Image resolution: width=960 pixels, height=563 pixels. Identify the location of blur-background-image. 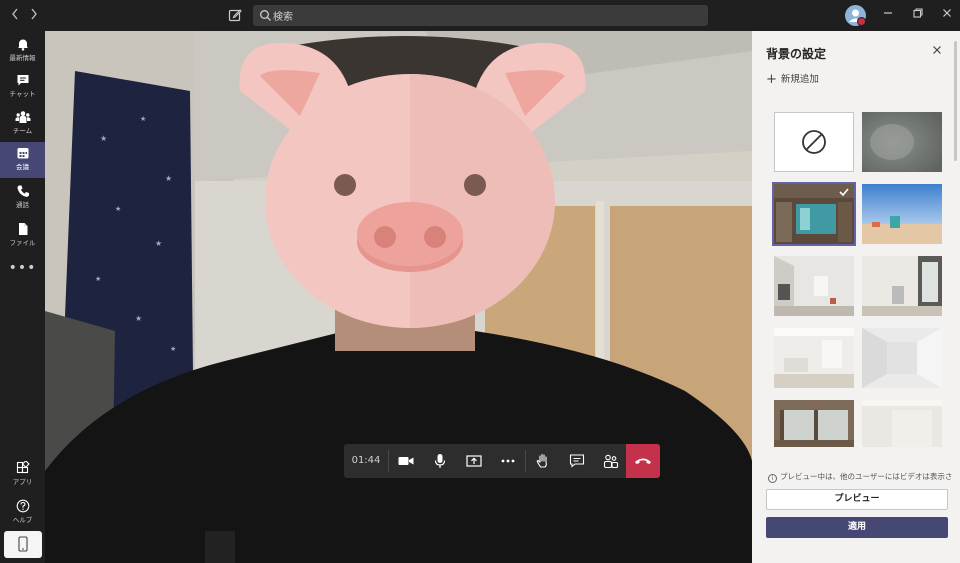
(902, 142).